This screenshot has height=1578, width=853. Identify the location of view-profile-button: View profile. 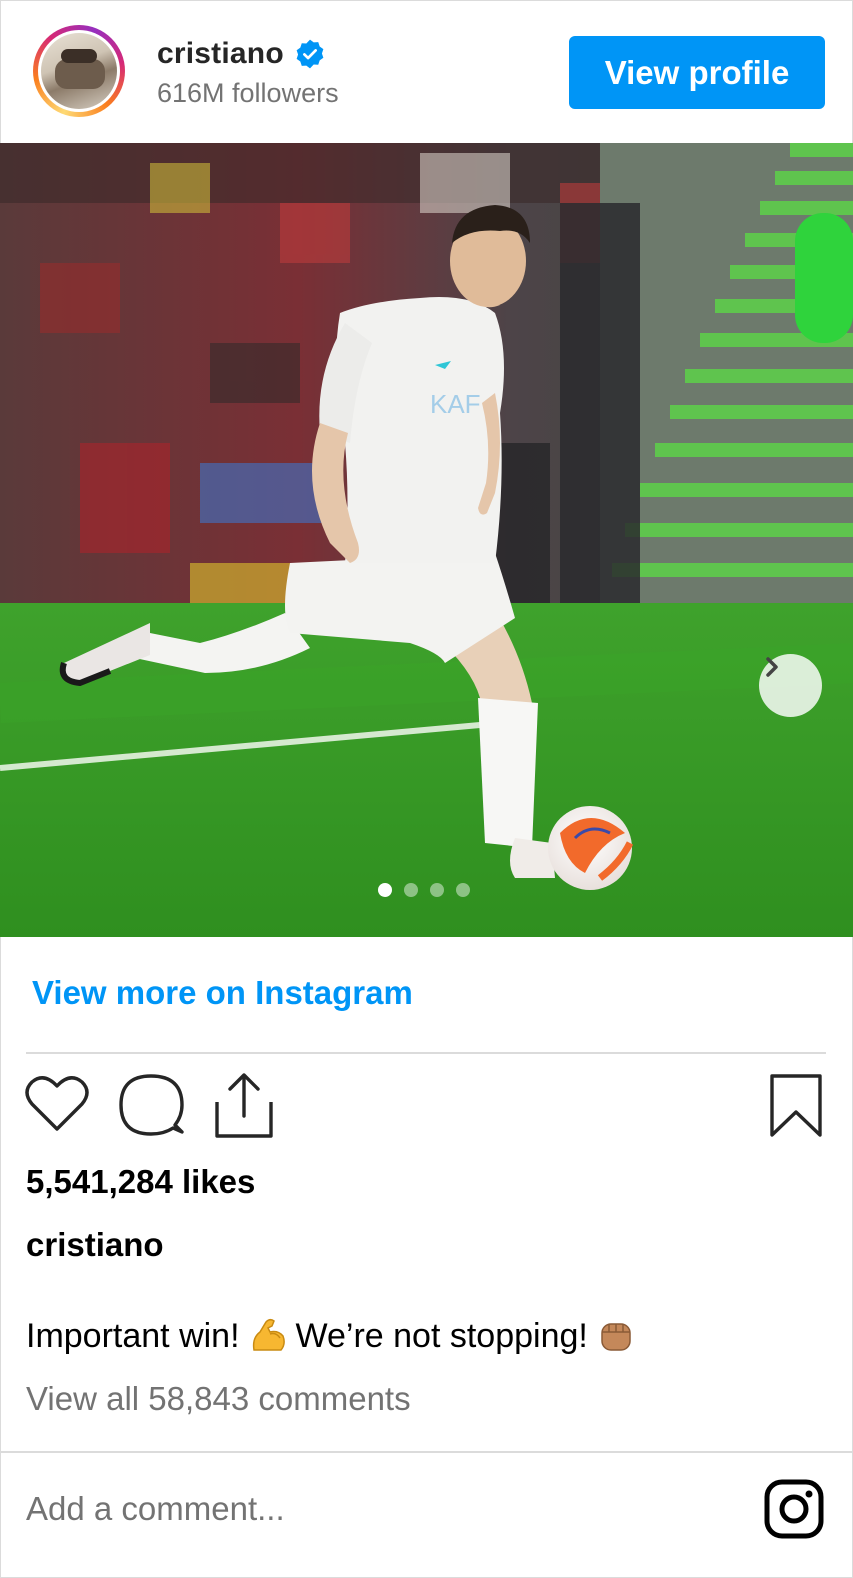
(697, 72).